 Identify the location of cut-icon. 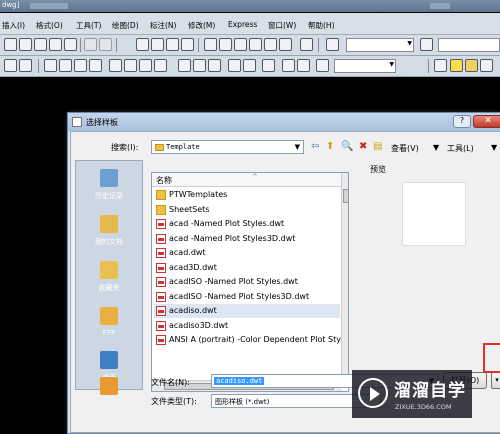
(10, 44).